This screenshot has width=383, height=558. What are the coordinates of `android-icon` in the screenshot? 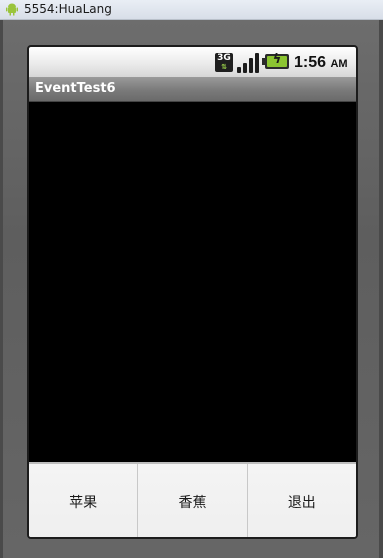 It's located at (12, 9).